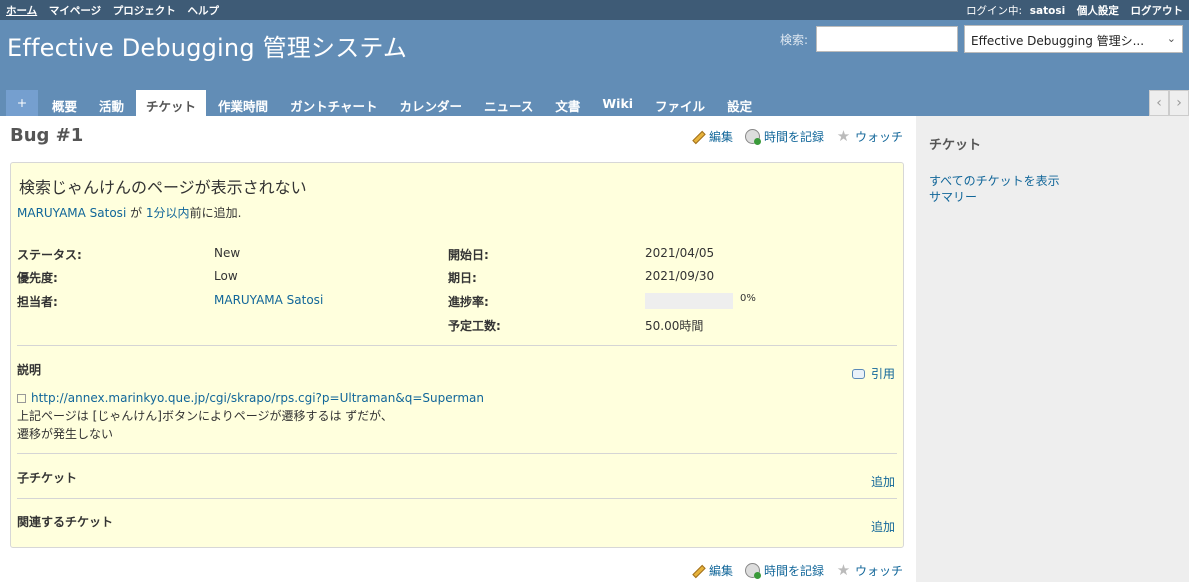  What do you see at coordinates (1159, 103) in the screenshot?
I see `chevron-left-icon: ‹` at bounding box center [1159, 103].